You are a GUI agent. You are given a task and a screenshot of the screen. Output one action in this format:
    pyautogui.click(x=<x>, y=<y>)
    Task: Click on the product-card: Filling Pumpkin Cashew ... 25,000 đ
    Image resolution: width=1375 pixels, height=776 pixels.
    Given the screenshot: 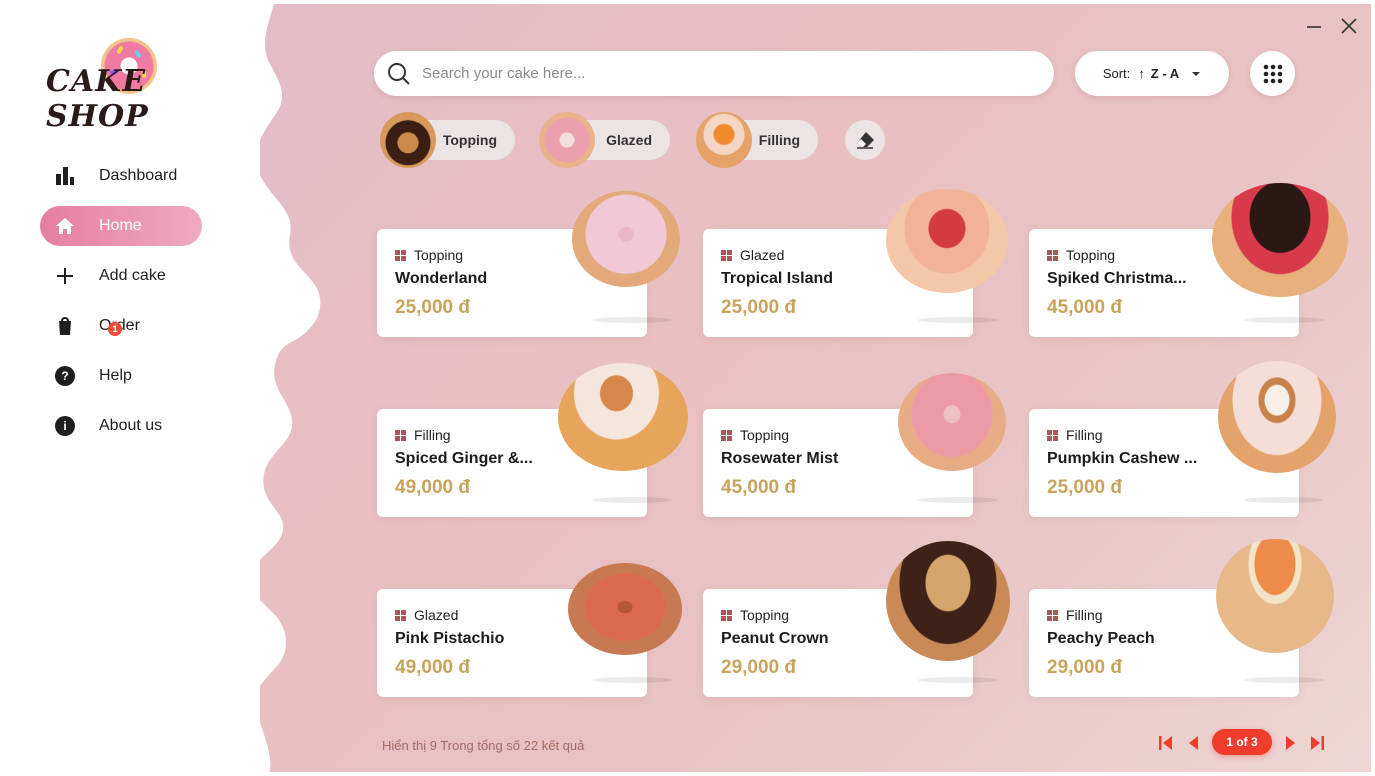 What is the action you would take?
    pyautogui.click(x=1182, y=439)
    